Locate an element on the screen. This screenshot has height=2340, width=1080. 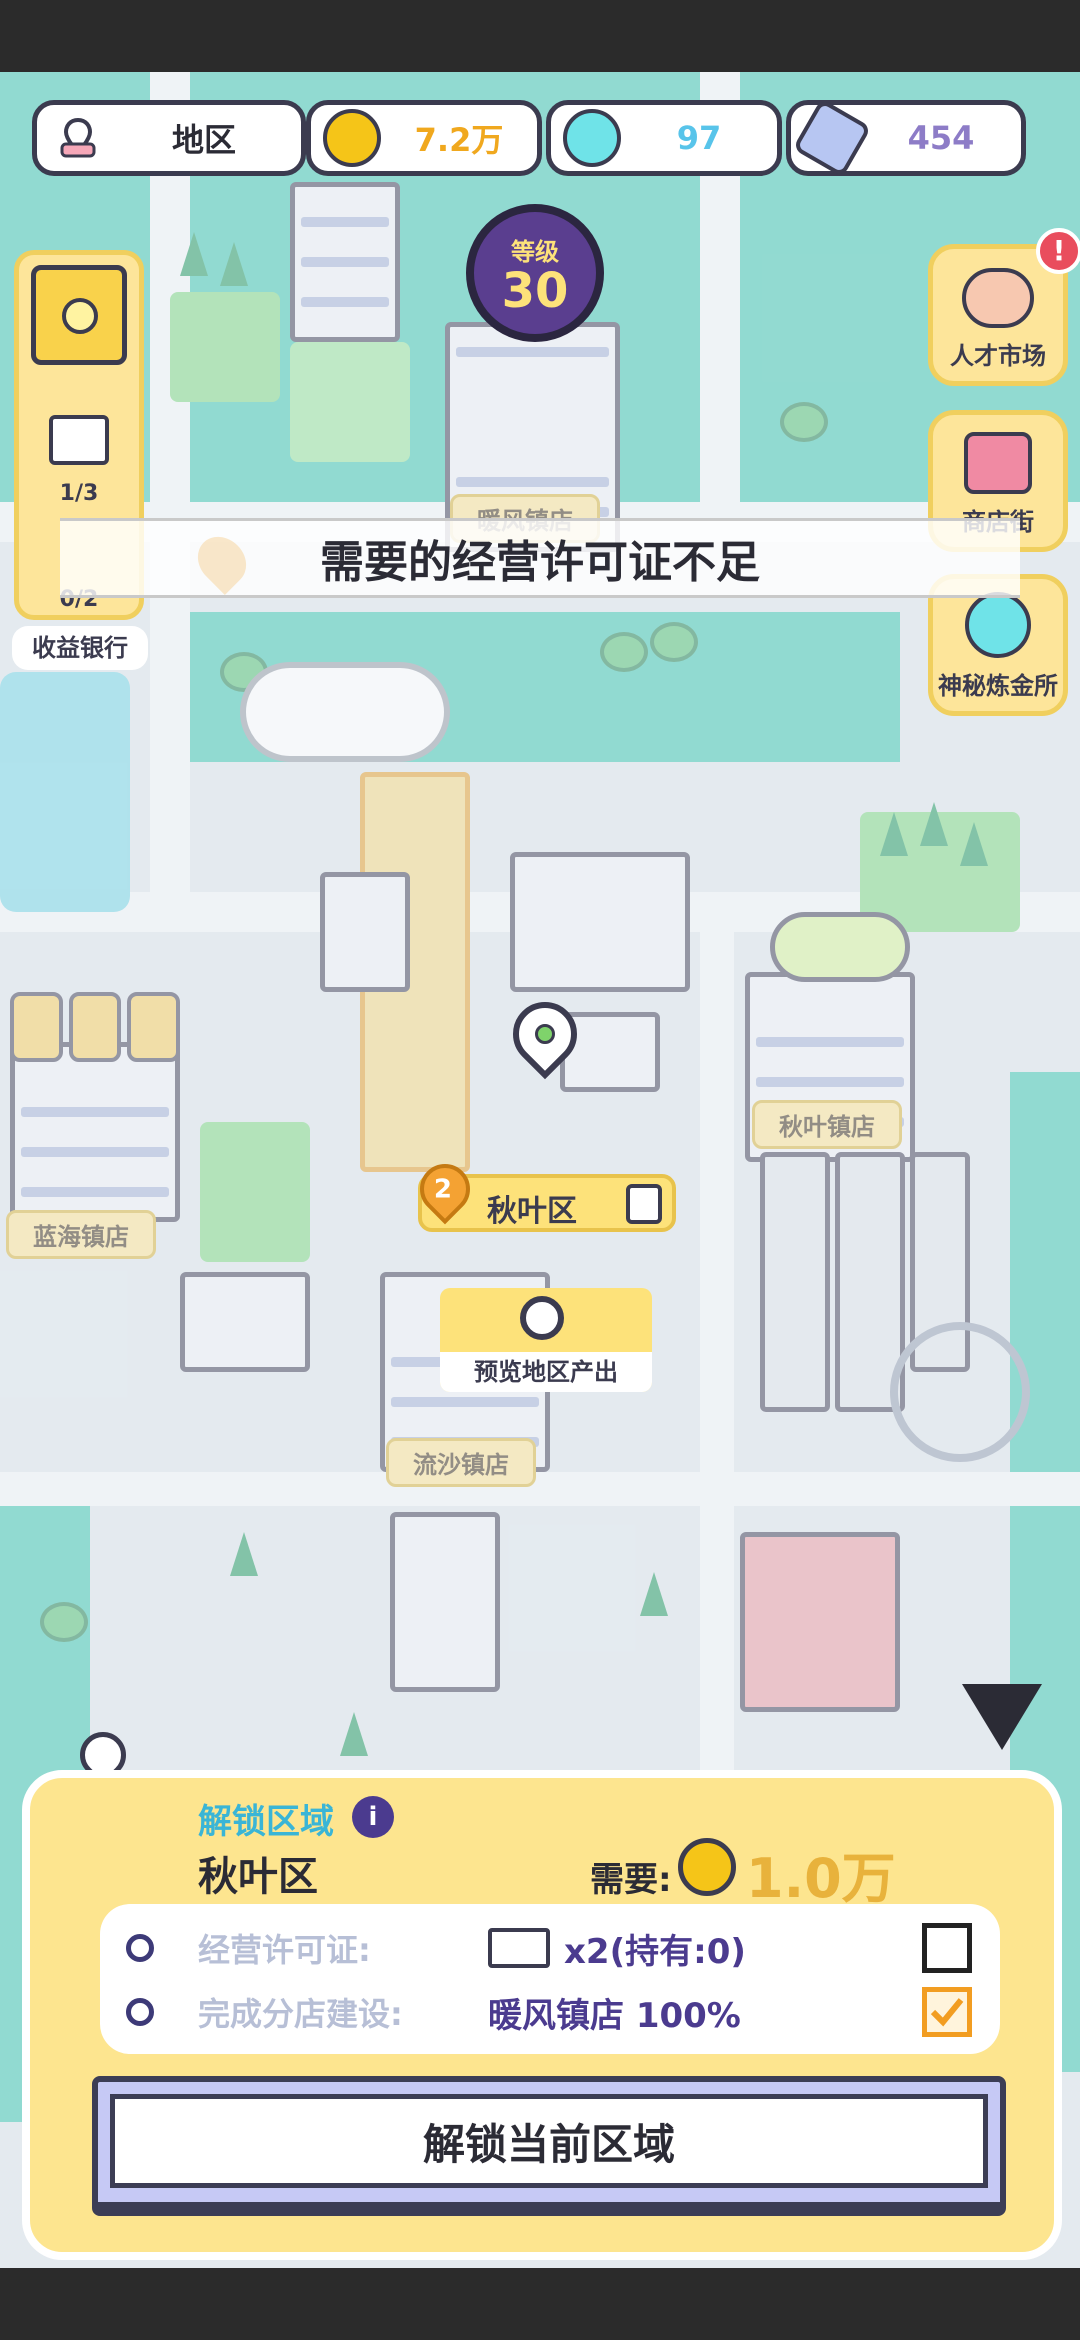
gems-counter: 454 is located at coordinates (906, 138).